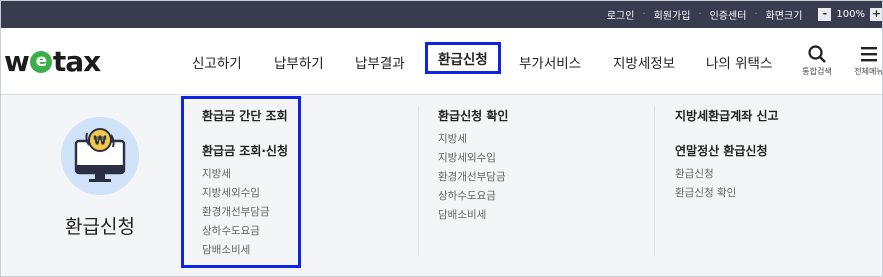 This screenshot has height=277, width=883. What do you see at coordinates (473, 115) in the screenshot?
I see `menu-refund-confirm: 환급신청 확인` at bounding box center [473, 115].